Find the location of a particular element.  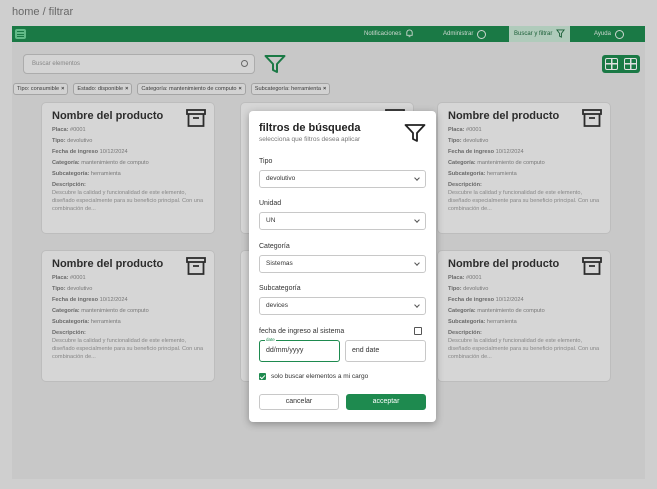

my-items-checkbox is located at coordinates (262, 376).